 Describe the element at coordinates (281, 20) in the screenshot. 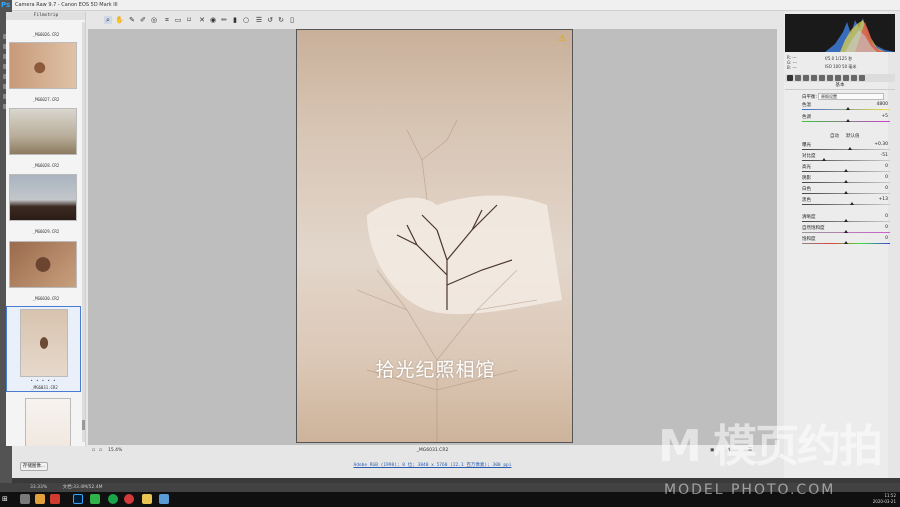

I see `rotate-right-icon: ↻` at that location.